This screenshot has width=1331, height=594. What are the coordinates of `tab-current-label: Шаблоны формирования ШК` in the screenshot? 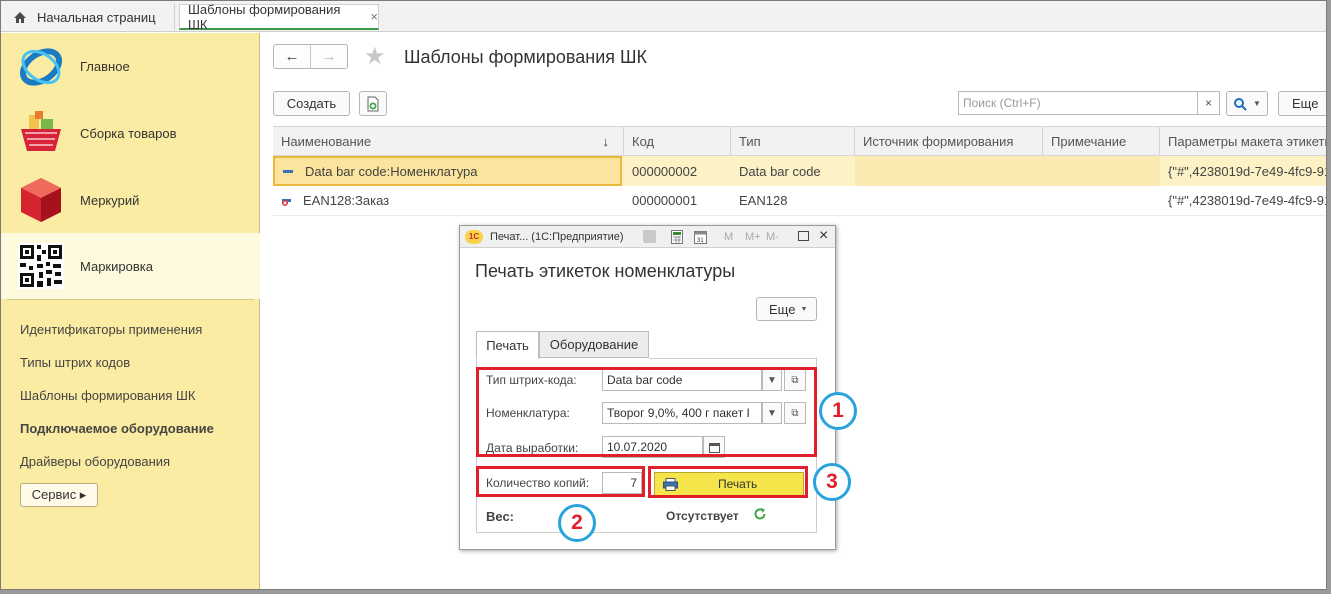 It's located at (264, 16).